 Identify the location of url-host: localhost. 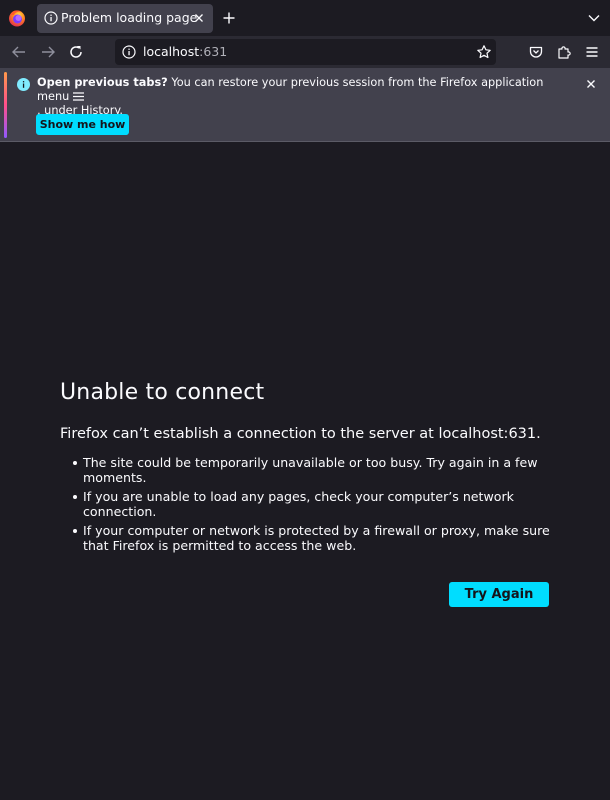
(171, 51).